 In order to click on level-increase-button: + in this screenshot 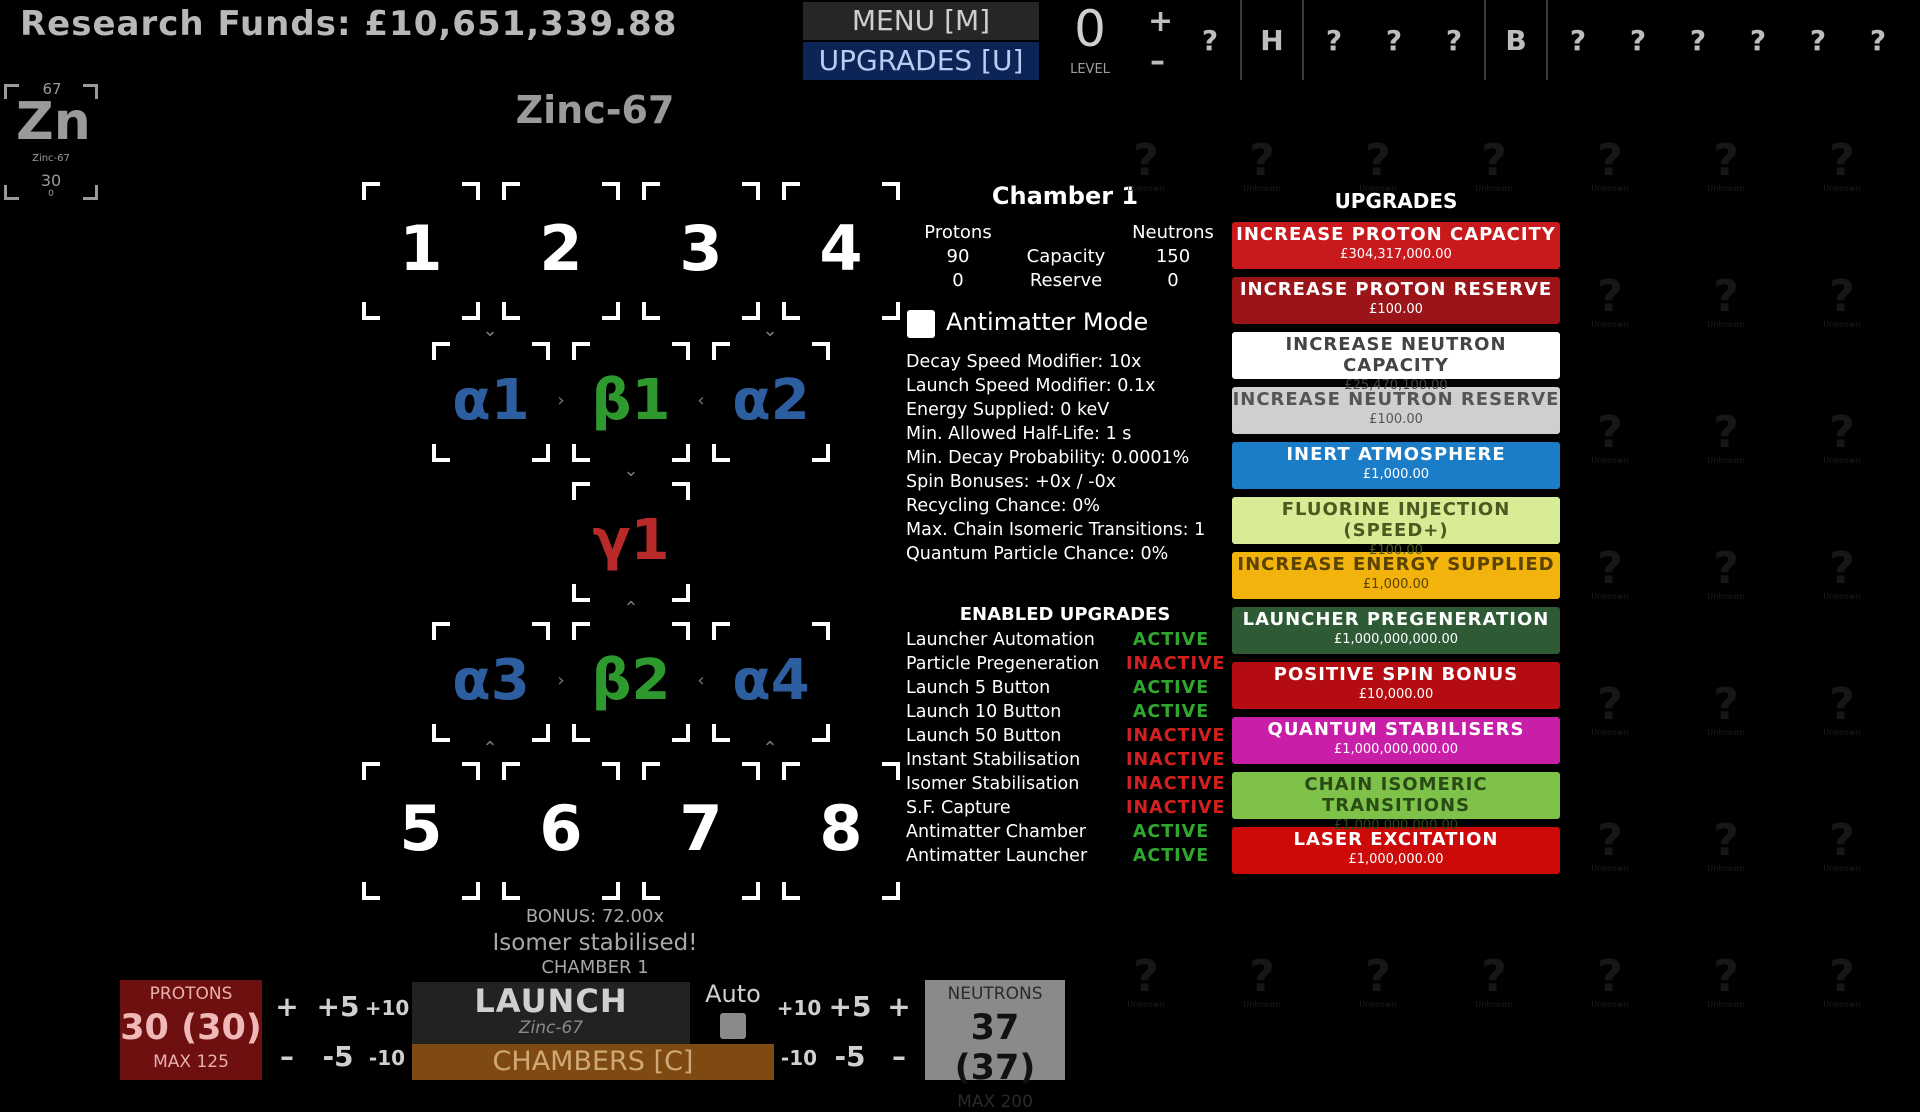, I will do `click(1160, 21)`.